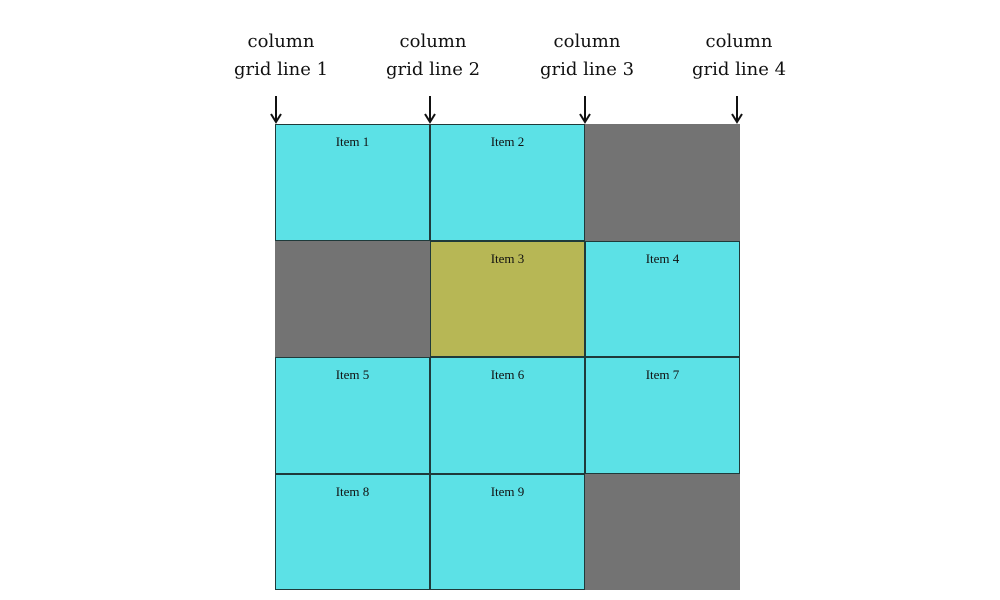 Image resolution: width=1000 pixels, height=600 pixels. Describe the element at coordinates (587, 69) in the screenshot. I see `label-line2: grid line 3` at that location.